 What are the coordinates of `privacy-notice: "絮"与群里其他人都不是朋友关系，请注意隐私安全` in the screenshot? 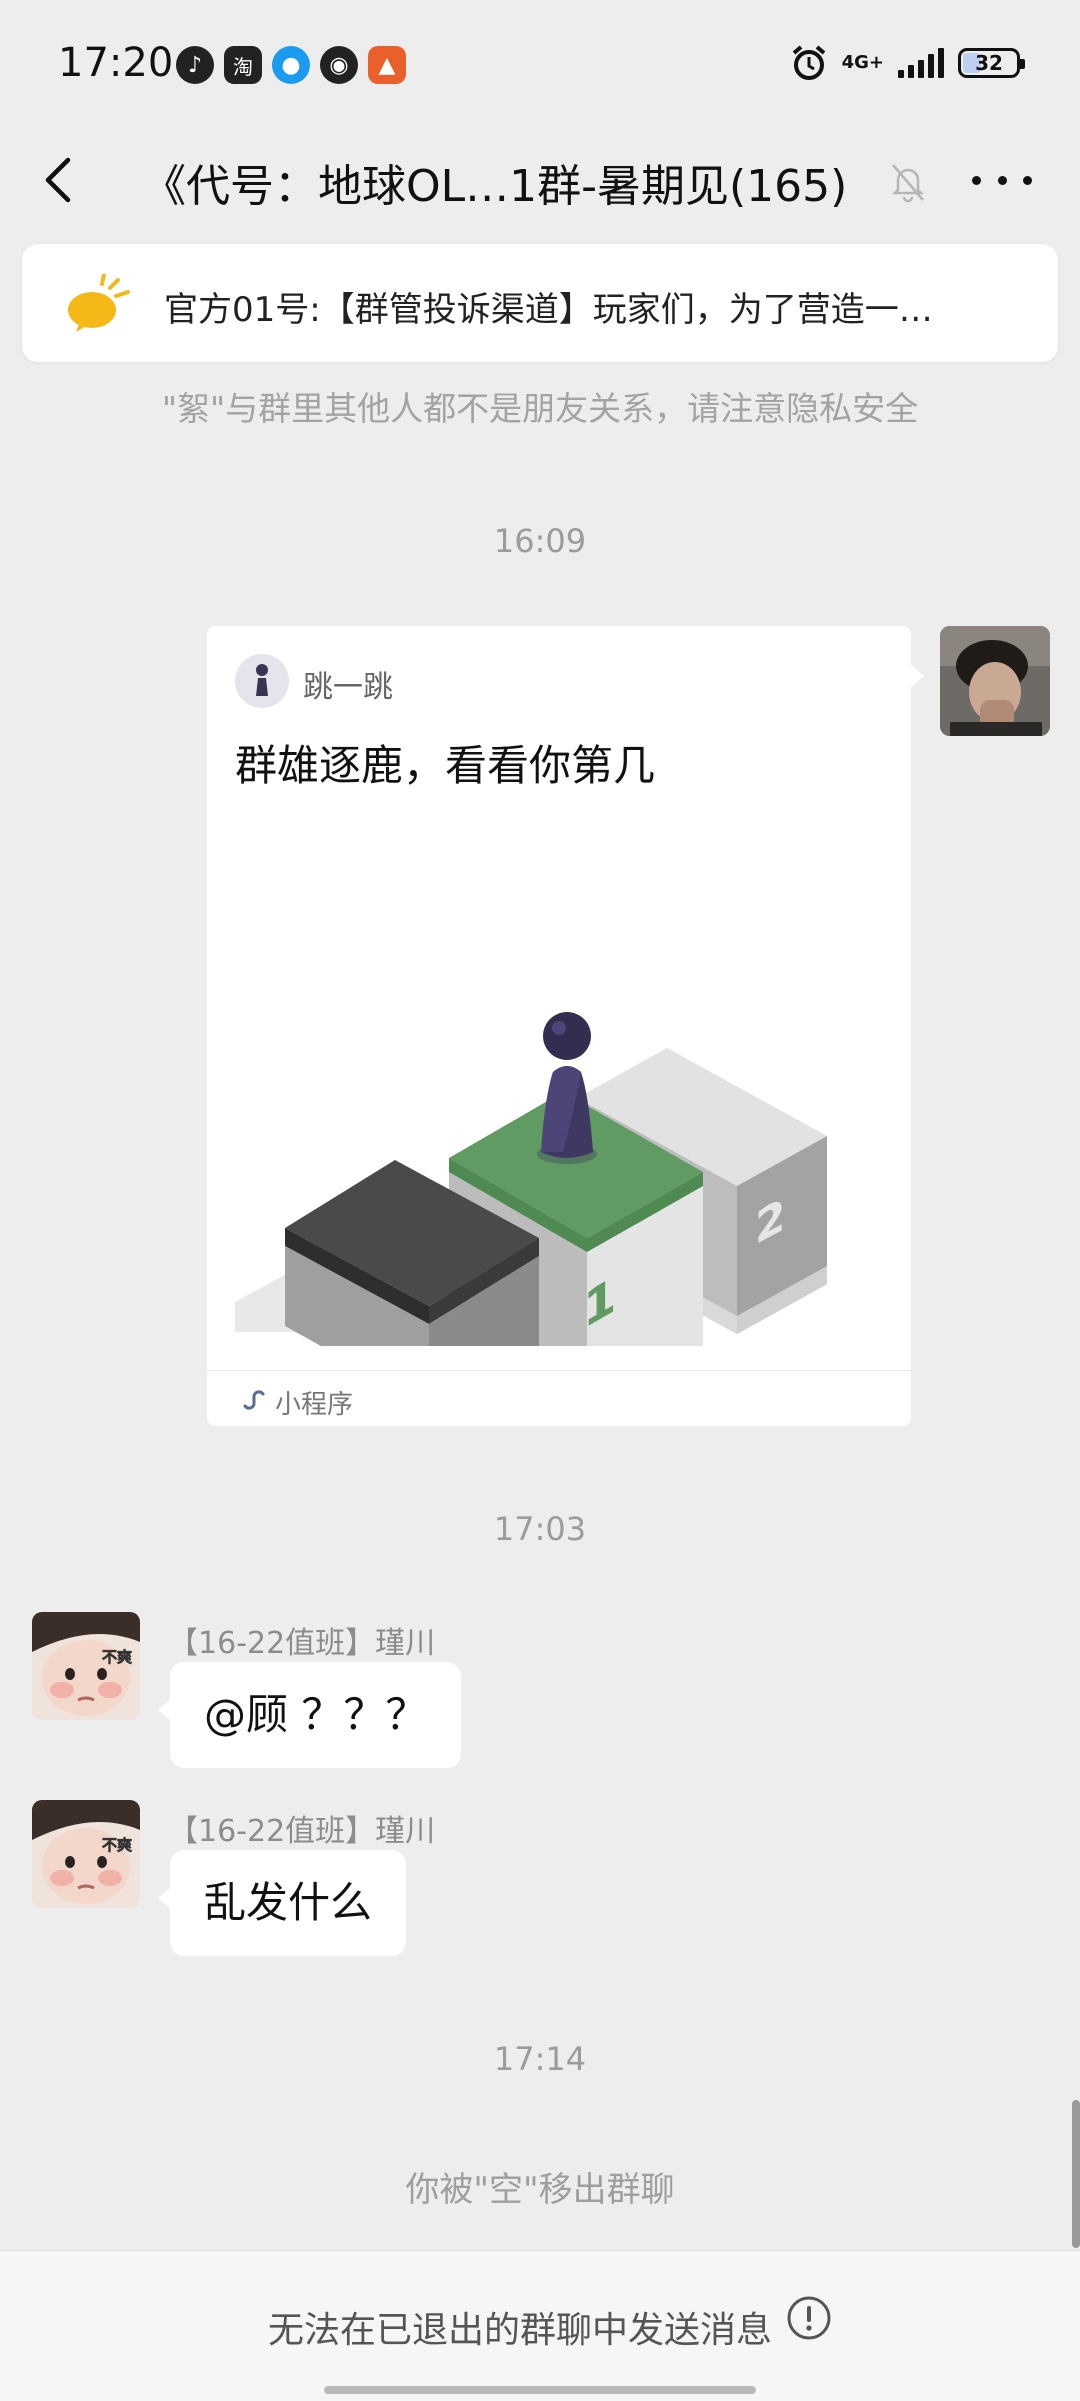 It's located at (540, 408).